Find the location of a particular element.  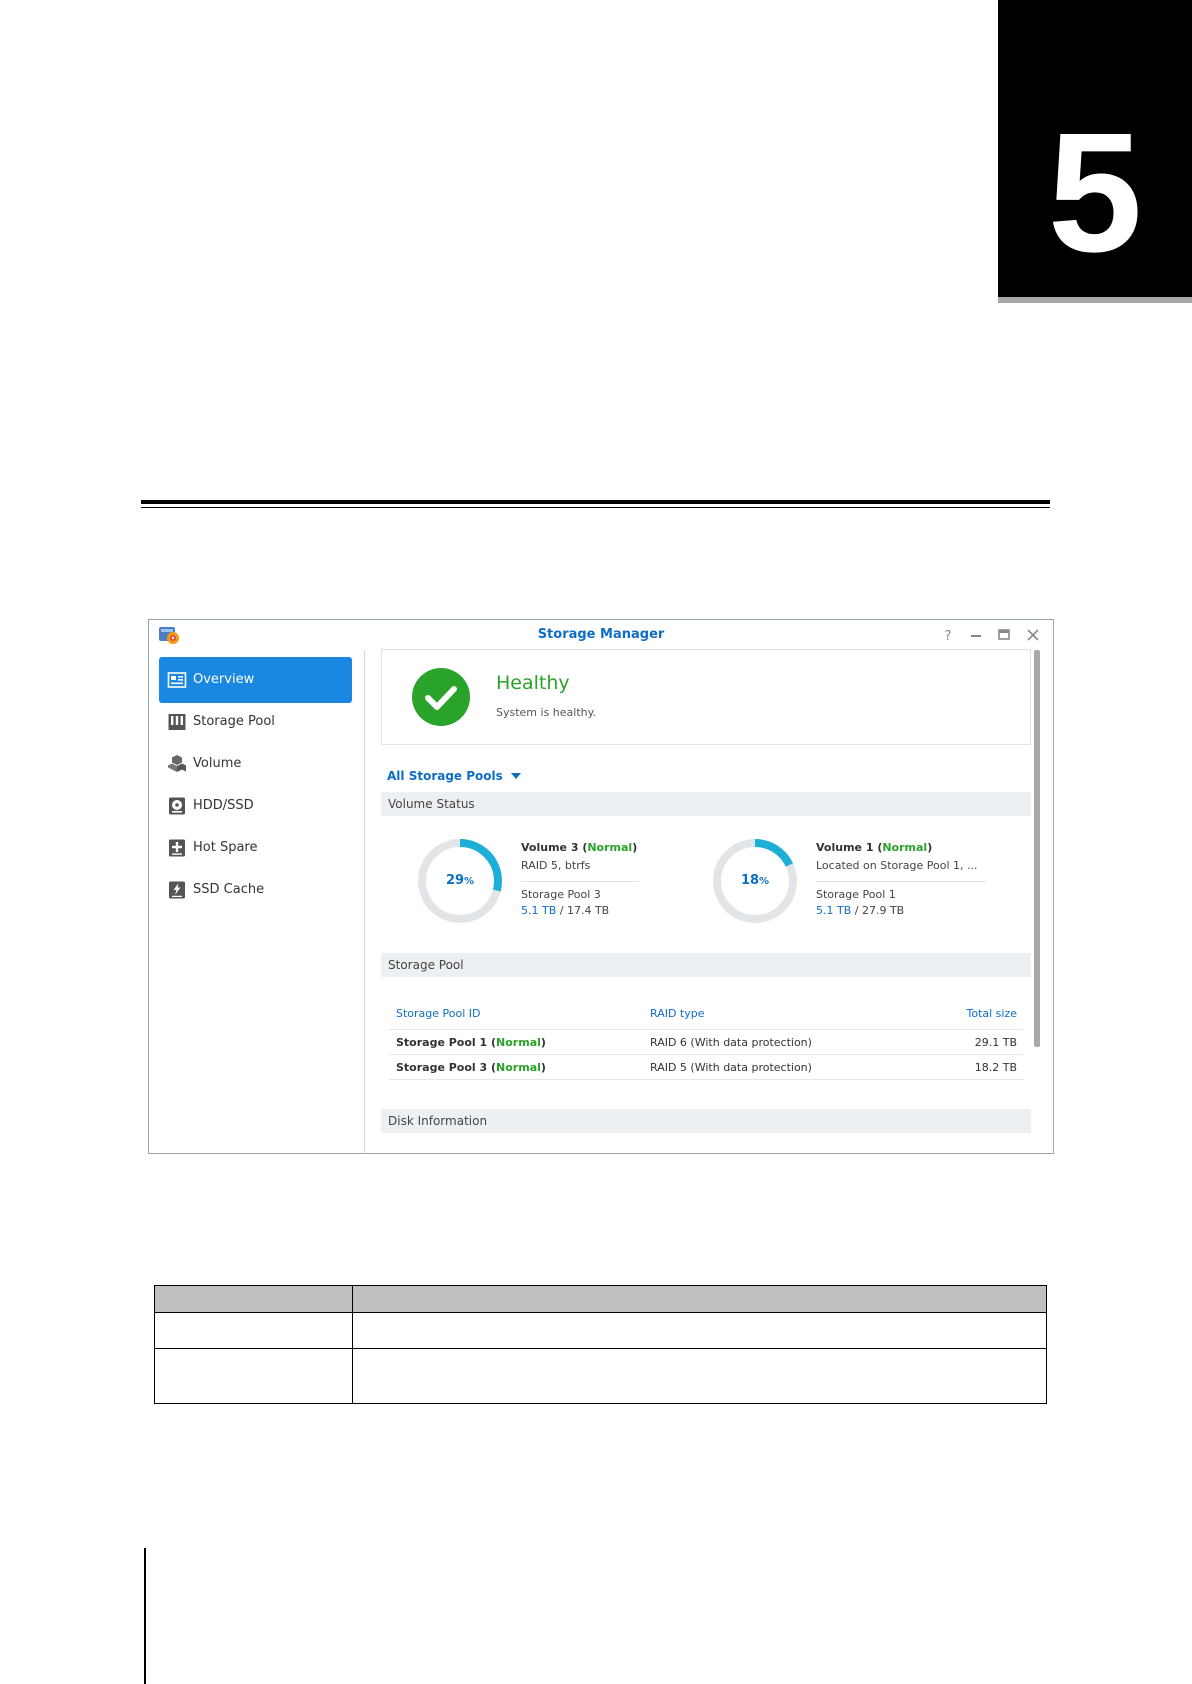

table-bottom-border is located at coordinates (706, 1079).